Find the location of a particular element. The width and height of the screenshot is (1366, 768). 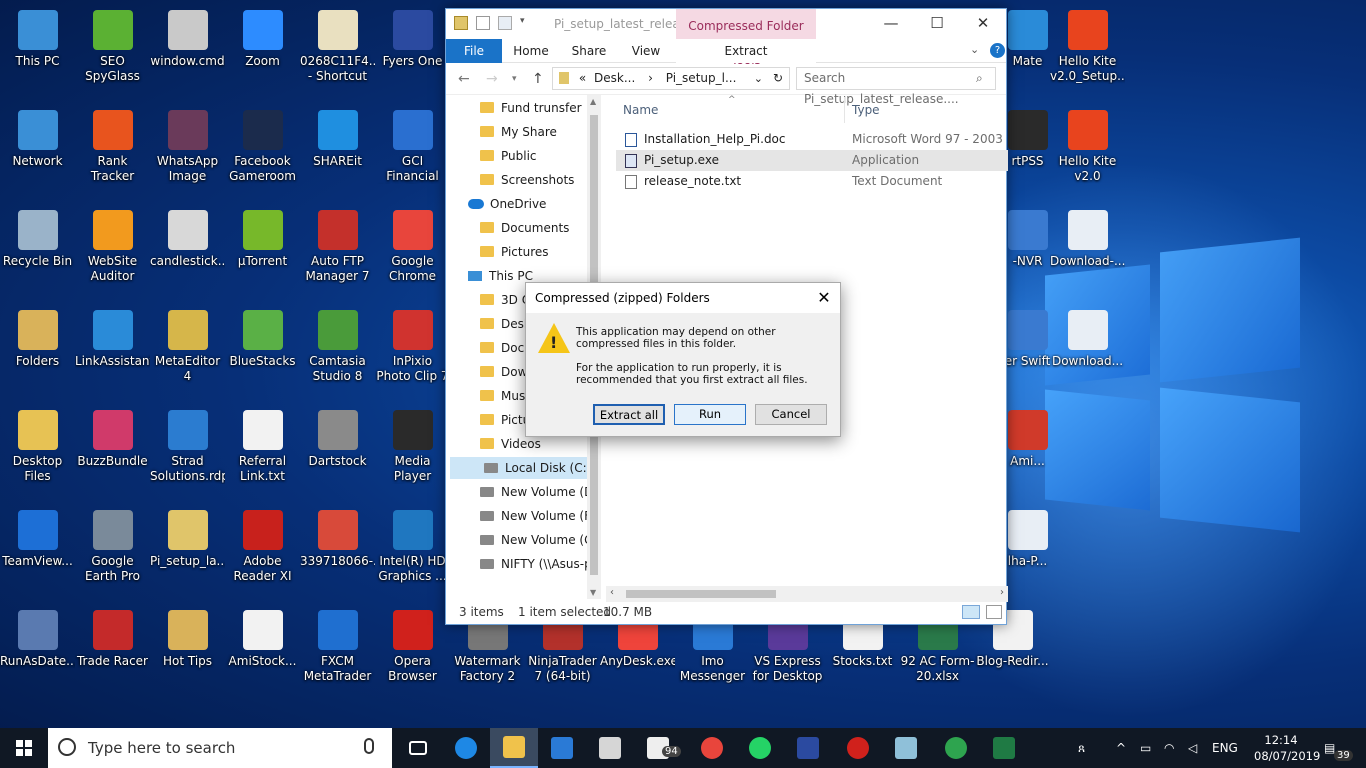

desktop-icon: Desktop Files is located at coordinates (37, 451).